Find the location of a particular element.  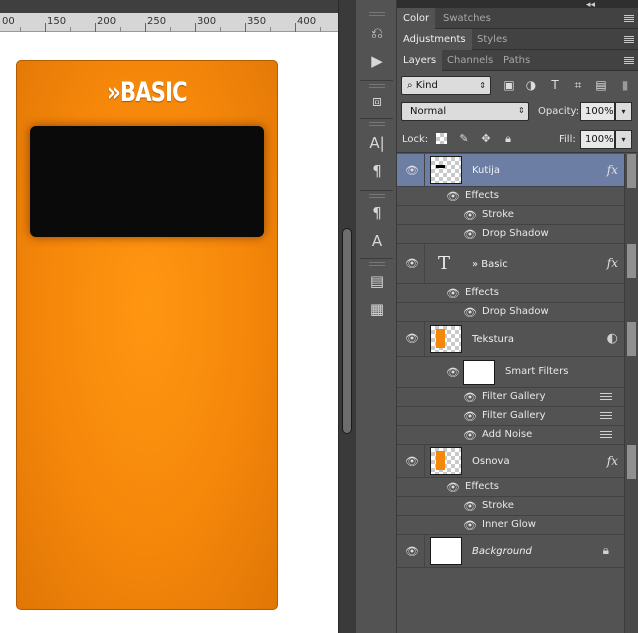

opacity-dropdown-icon: ▾ is located at coordinates (623, 111).